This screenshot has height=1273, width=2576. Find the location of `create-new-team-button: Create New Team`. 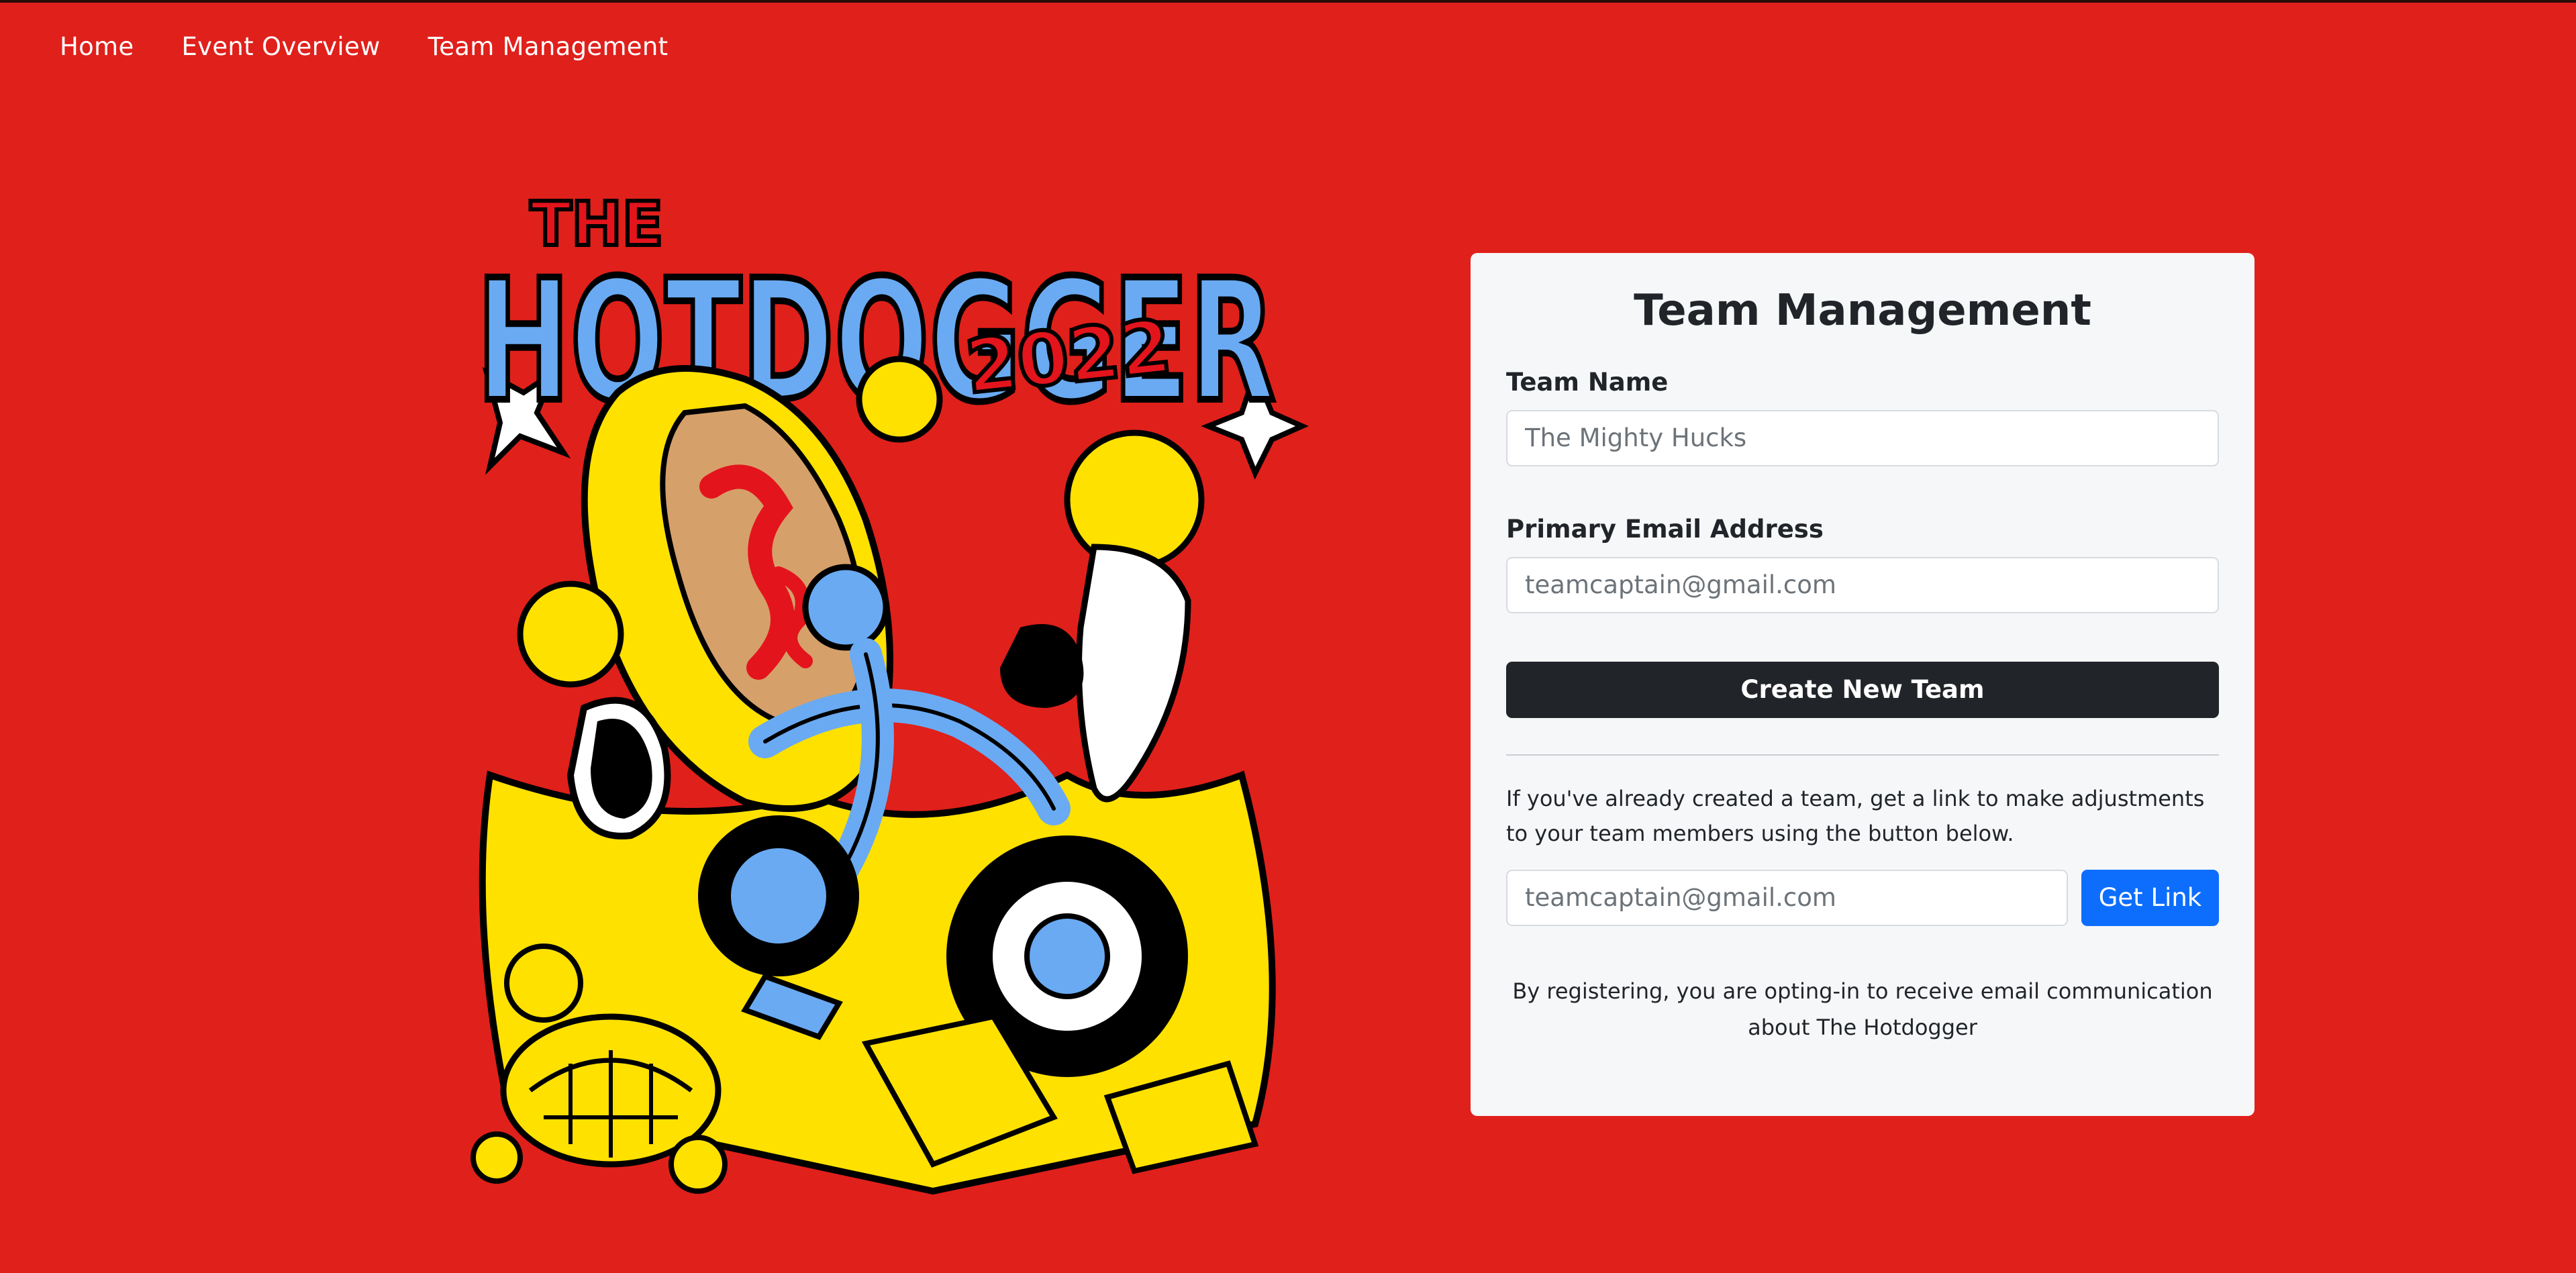

create-new-team-button: Create New Team is located at coordinates (1862, 689).